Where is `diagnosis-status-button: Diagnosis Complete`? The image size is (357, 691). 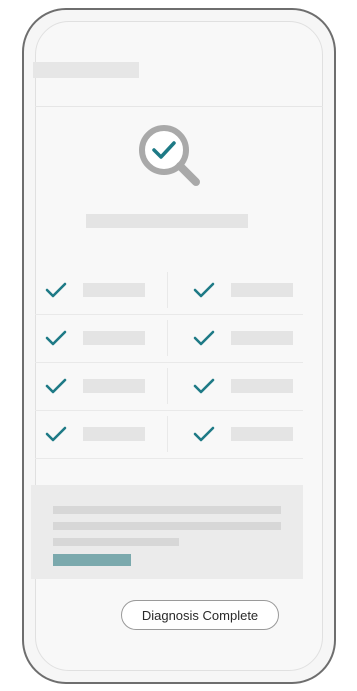
diagnosis-status-button: Diagnosis Complete is located at coordinates (200, 615).